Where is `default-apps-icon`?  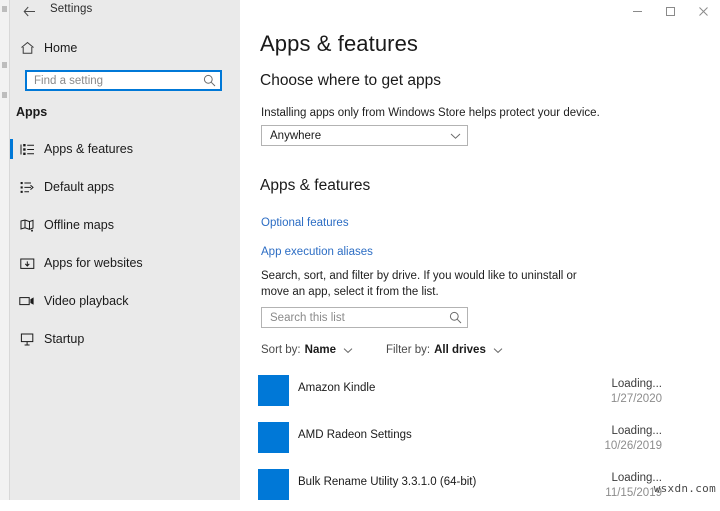
default-apps-icon is located at coordinates (27, 187).